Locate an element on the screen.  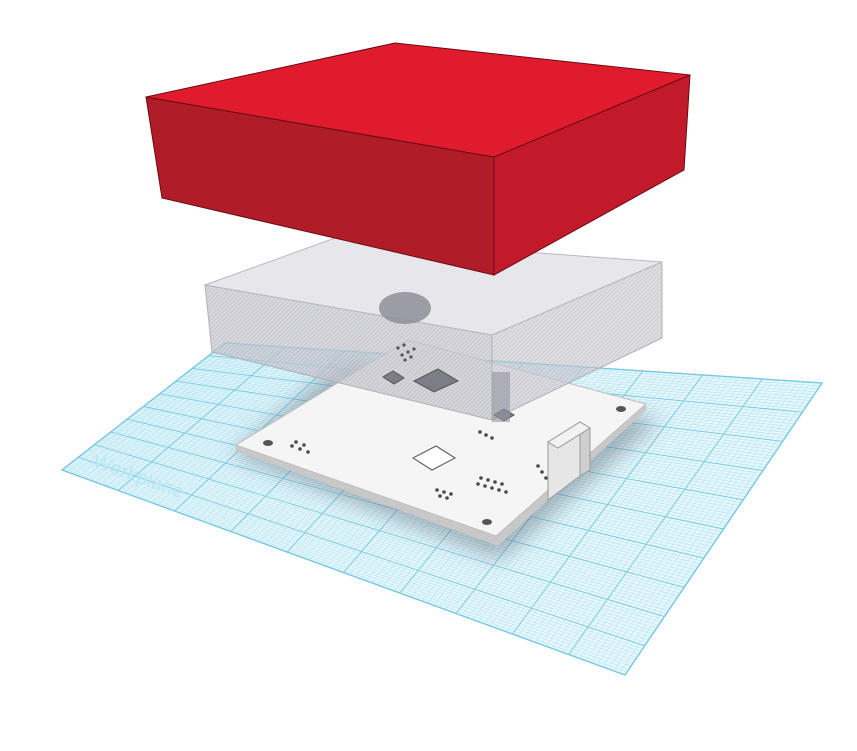
hole-connector is located at coordinates (501, 397).